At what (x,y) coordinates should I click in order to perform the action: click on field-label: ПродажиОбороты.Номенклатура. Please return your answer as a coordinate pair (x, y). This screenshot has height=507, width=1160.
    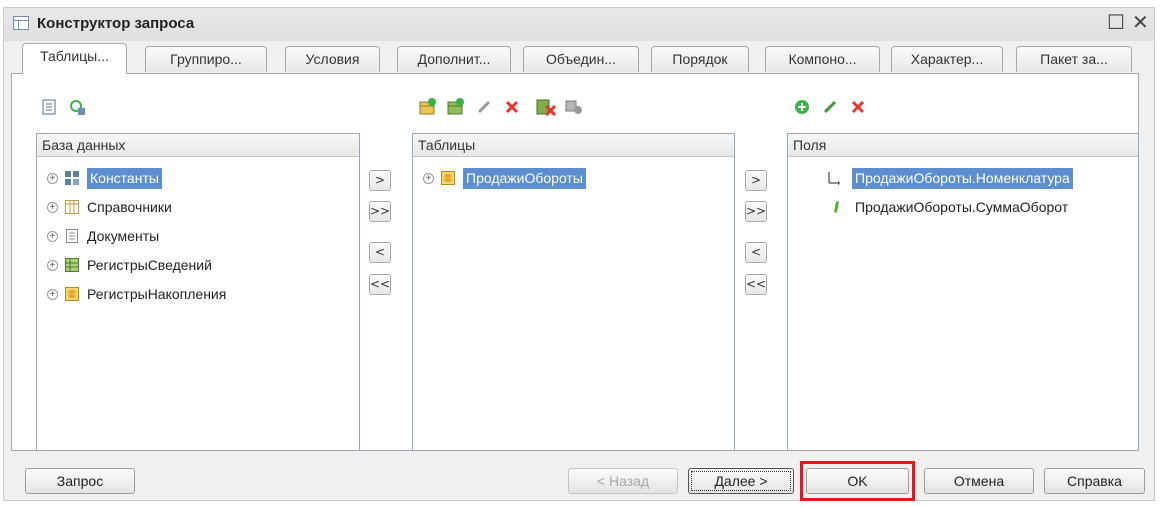
    Looking at the image, I should click on (962, 178).